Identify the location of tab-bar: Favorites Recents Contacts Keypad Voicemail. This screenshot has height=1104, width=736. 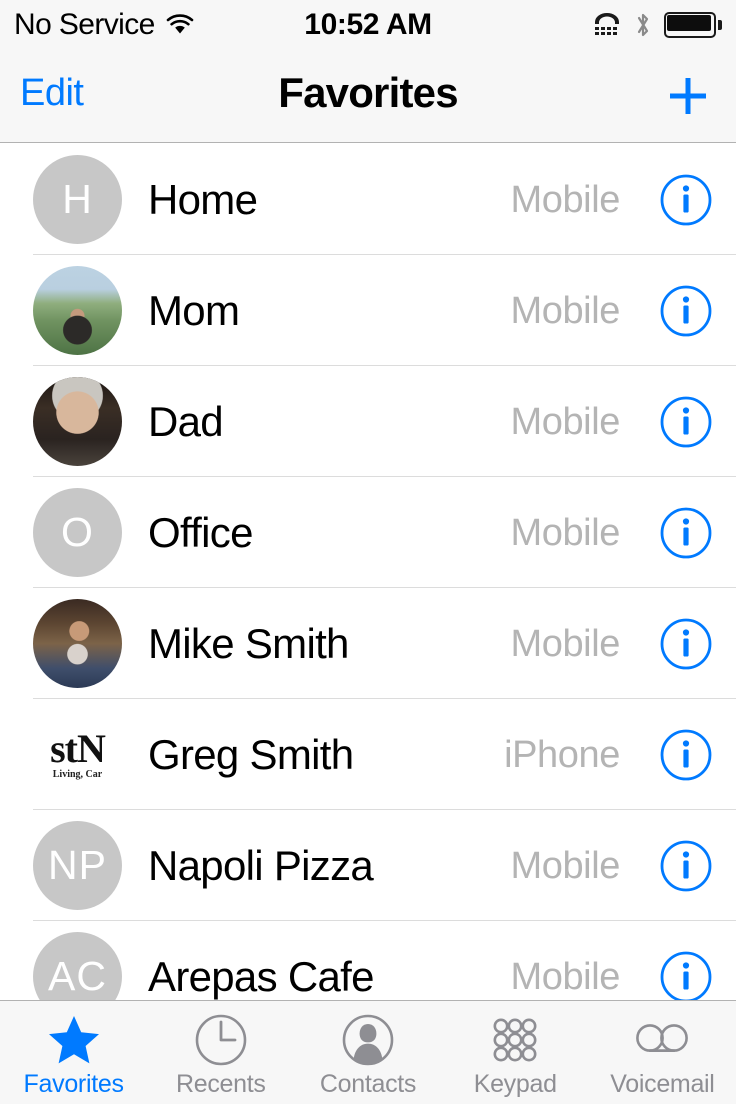
(368, 1052).